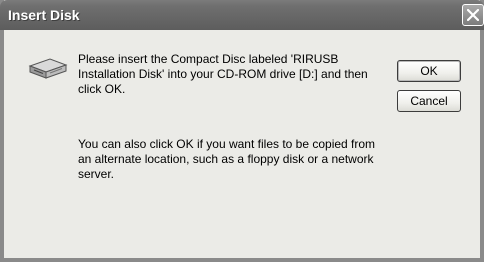  Describe the element at coordinates (48, 68) in the screenshot. I see `cd-drive-icon` at that location.